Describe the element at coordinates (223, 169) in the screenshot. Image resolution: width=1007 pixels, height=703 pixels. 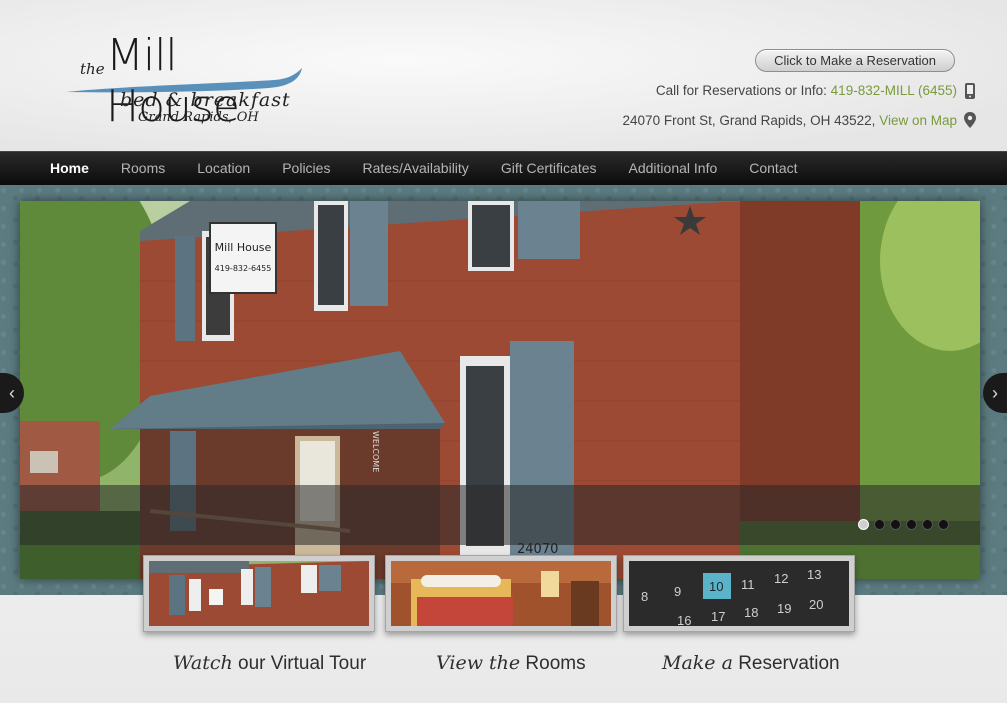
I see `nav-item-location: Location` at that location.